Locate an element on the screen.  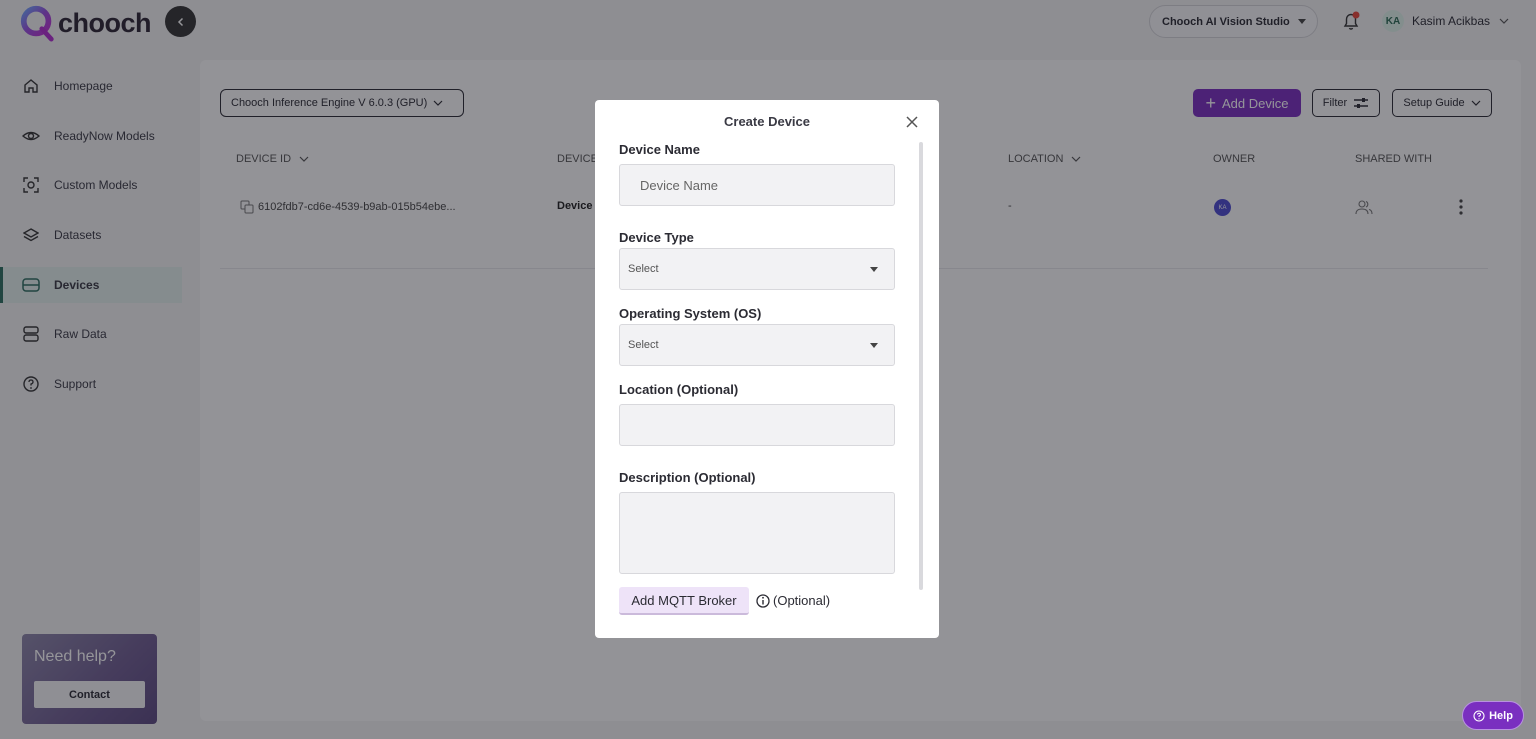
os-value: Select is located at coordinates (643, 345).